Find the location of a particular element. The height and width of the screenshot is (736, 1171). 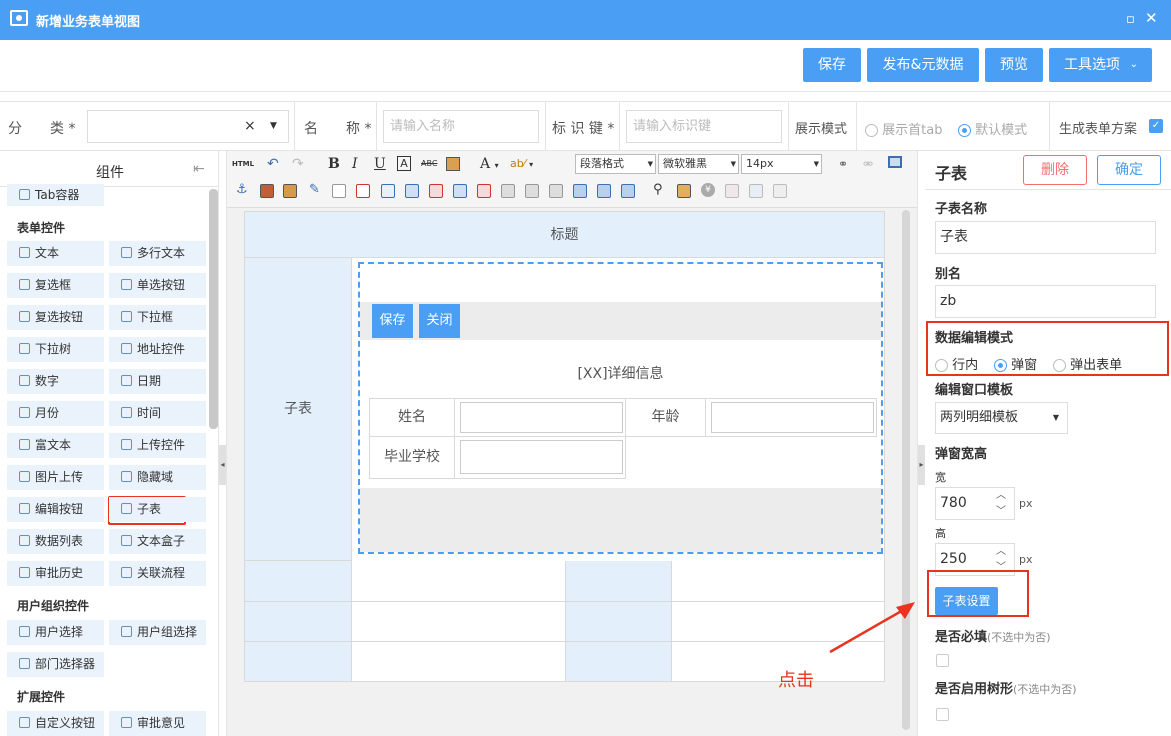

comp-item: 用户组选择 is located at coordinates (157, 632).